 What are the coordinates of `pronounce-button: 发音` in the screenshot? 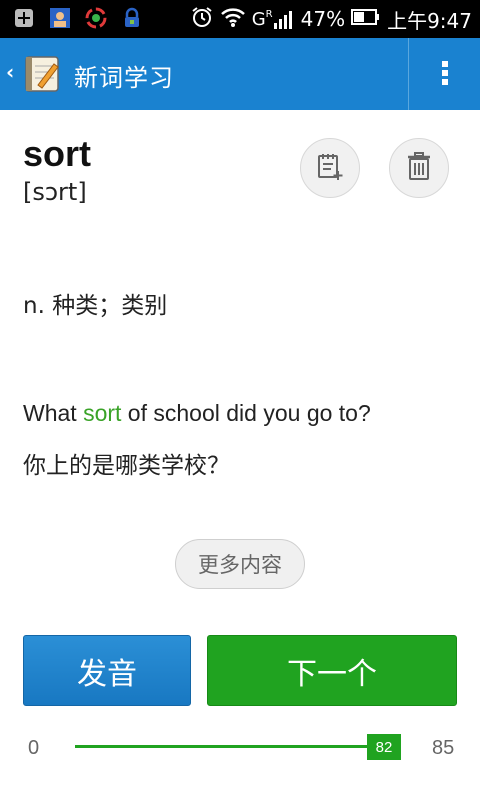 It's located at (107, 670).